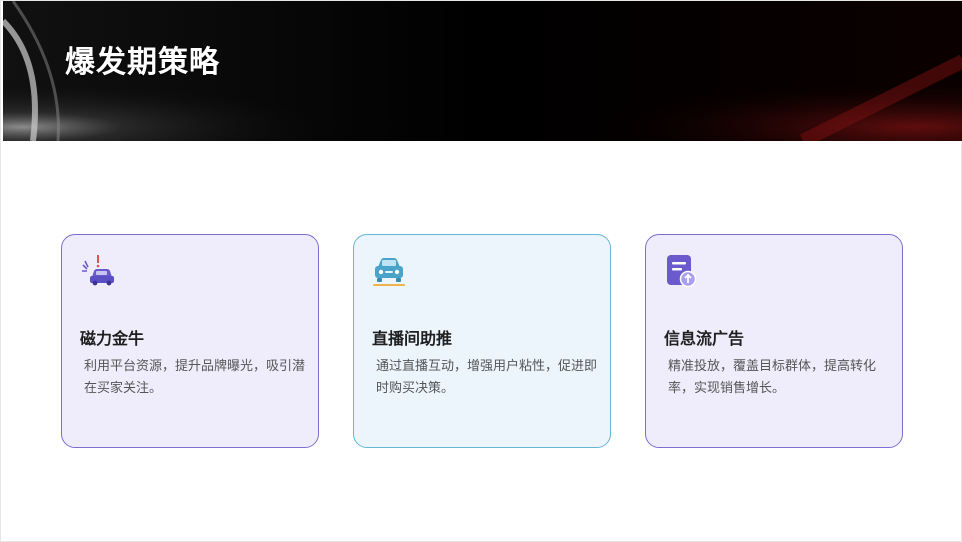 This screenshot has width=962, height=542. What do you see at coordinates (704, 338) in the screenshot?
I see `card-title: 信息流广告` at bounding box center [704, 338].